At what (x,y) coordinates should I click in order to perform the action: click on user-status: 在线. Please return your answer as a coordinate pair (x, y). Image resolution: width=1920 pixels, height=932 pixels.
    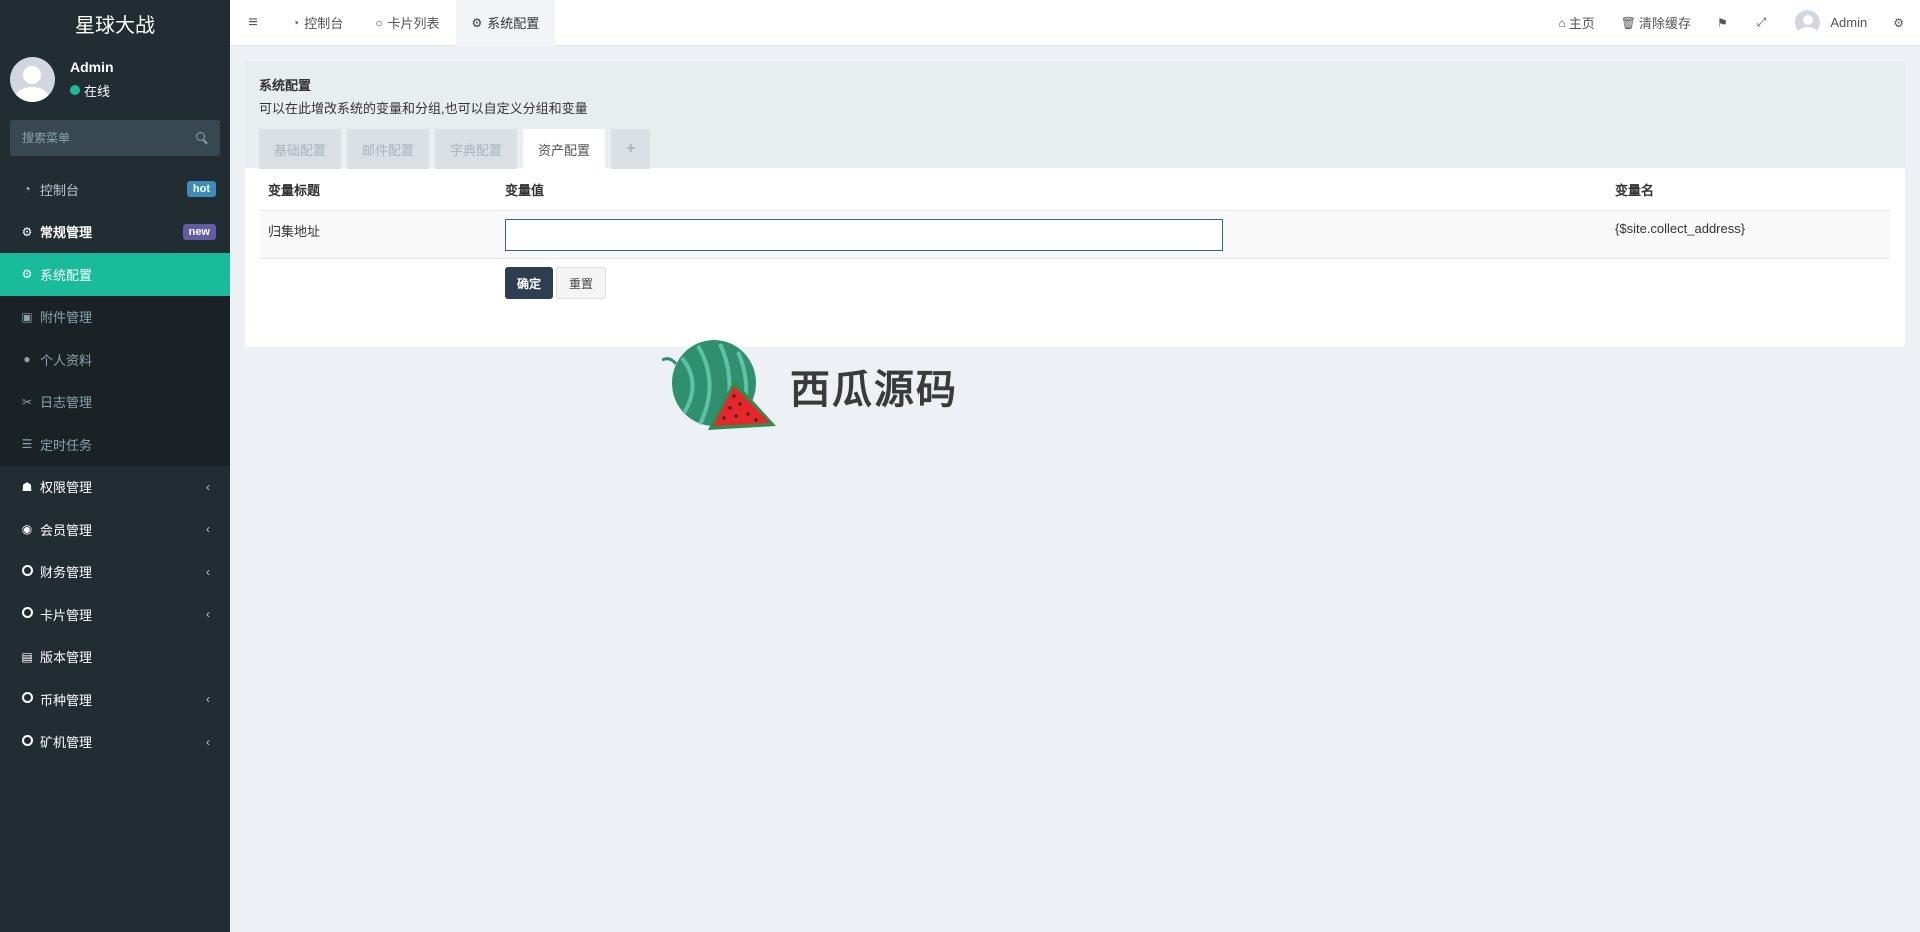
    Looking at the image, I should click on (92, 90).